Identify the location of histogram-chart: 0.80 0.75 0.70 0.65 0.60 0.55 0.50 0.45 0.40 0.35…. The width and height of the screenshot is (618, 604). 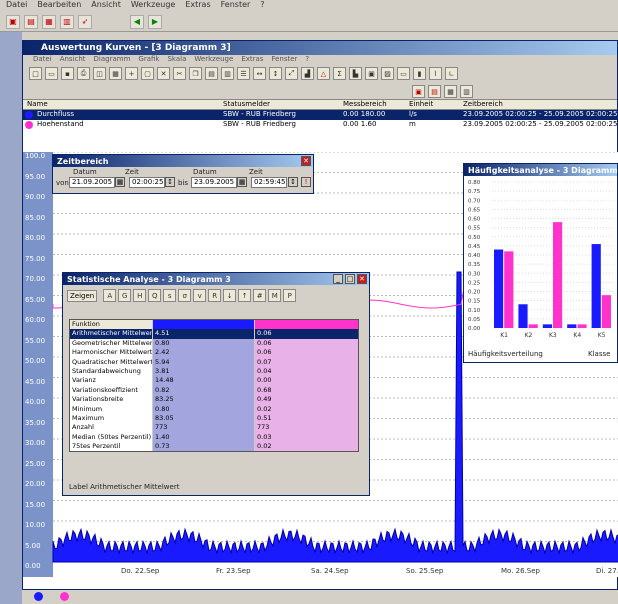
(541, 258).